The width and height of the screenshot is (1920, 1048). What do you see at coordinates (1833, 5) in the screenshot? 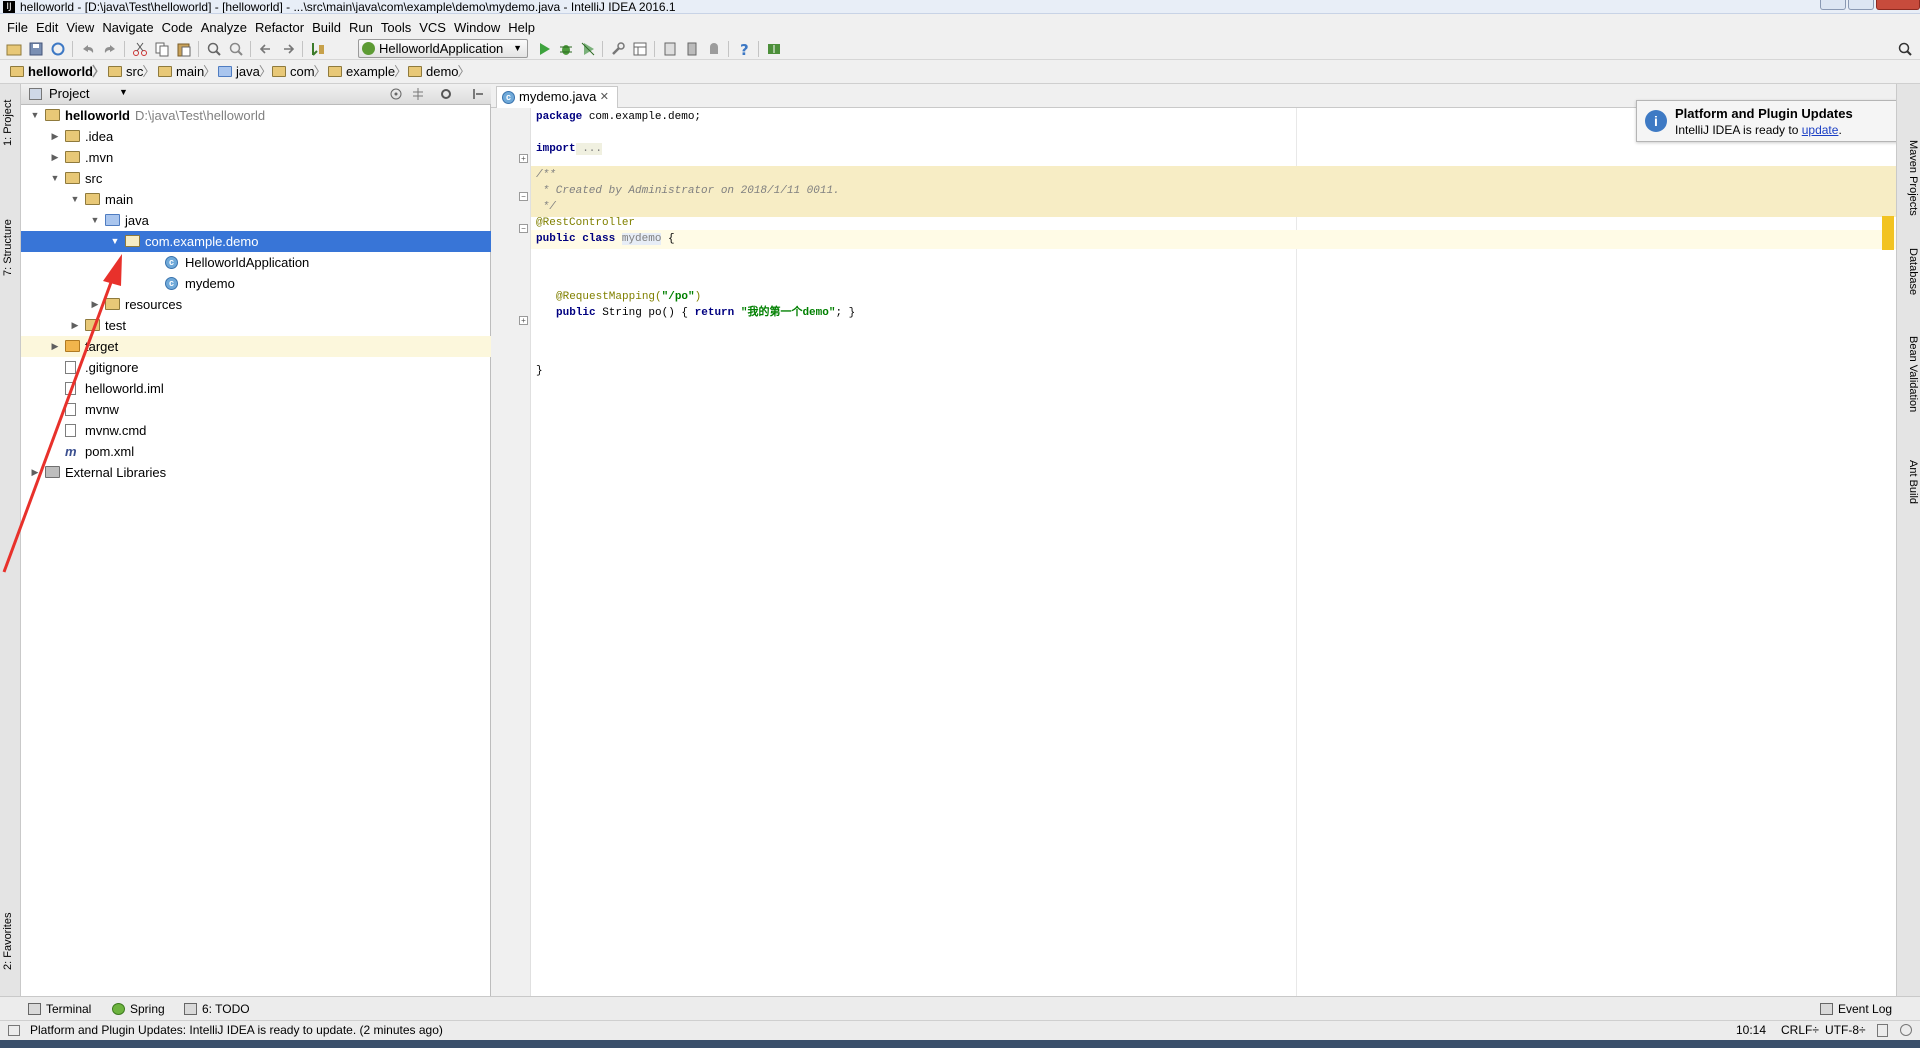
I see `minimize-button` at bounding box center [1833, 5].